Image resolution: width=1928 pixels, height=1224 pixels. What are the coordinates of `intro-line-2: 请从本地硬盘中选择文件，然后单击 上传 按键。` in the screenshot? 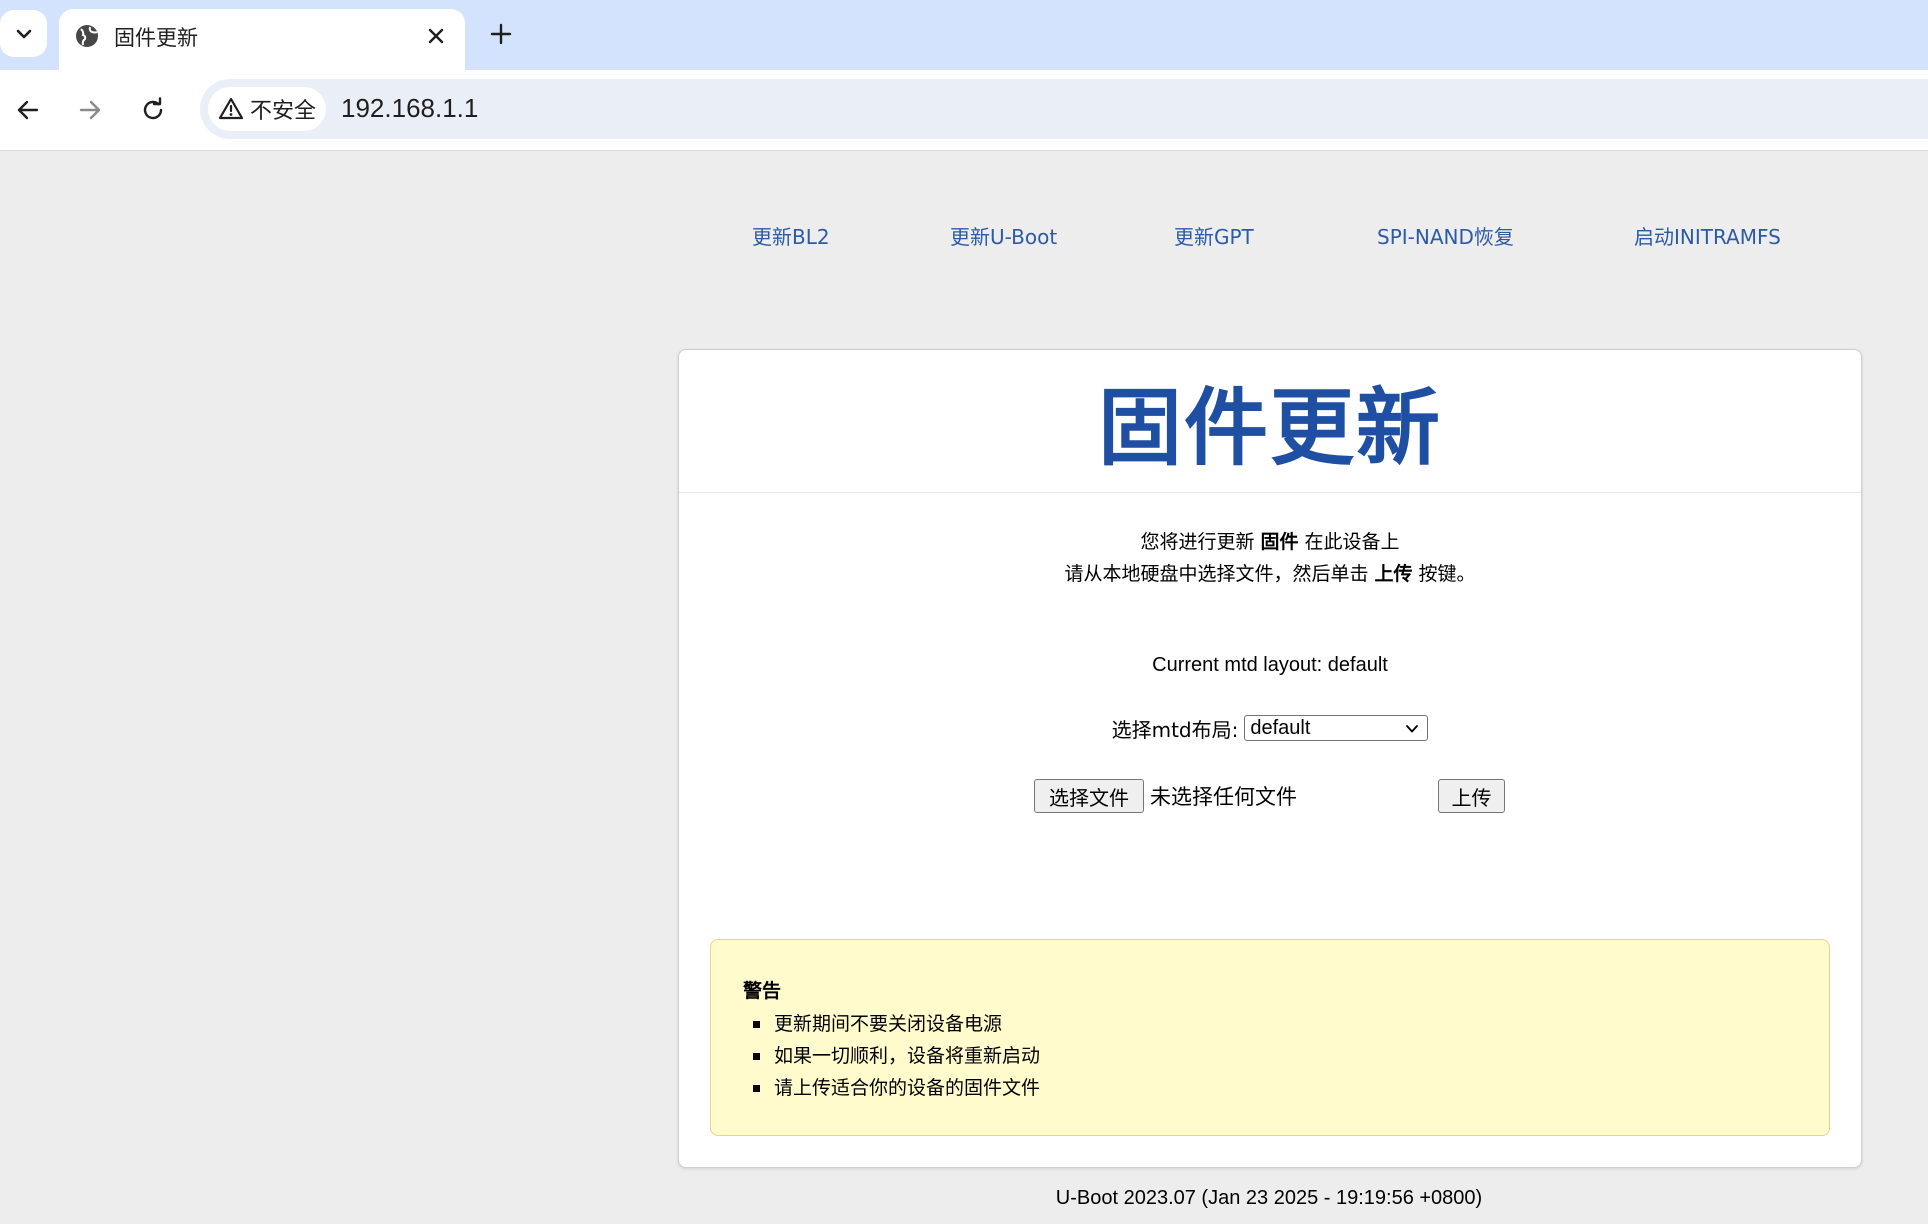 It's located at (1270, 574).